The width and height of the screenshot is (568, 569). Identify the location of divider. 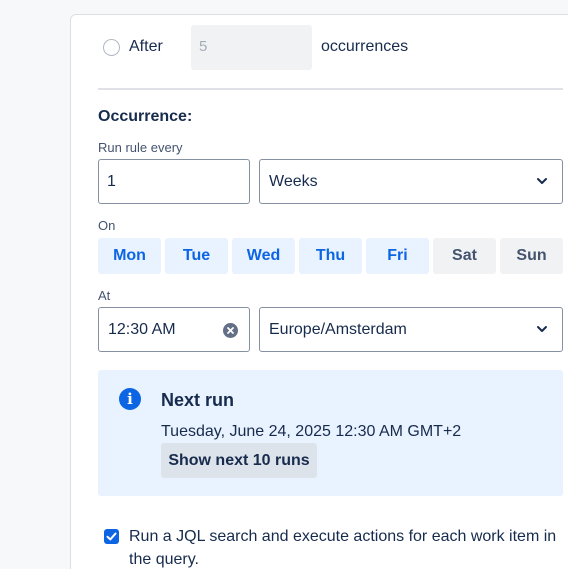
(330, 89).